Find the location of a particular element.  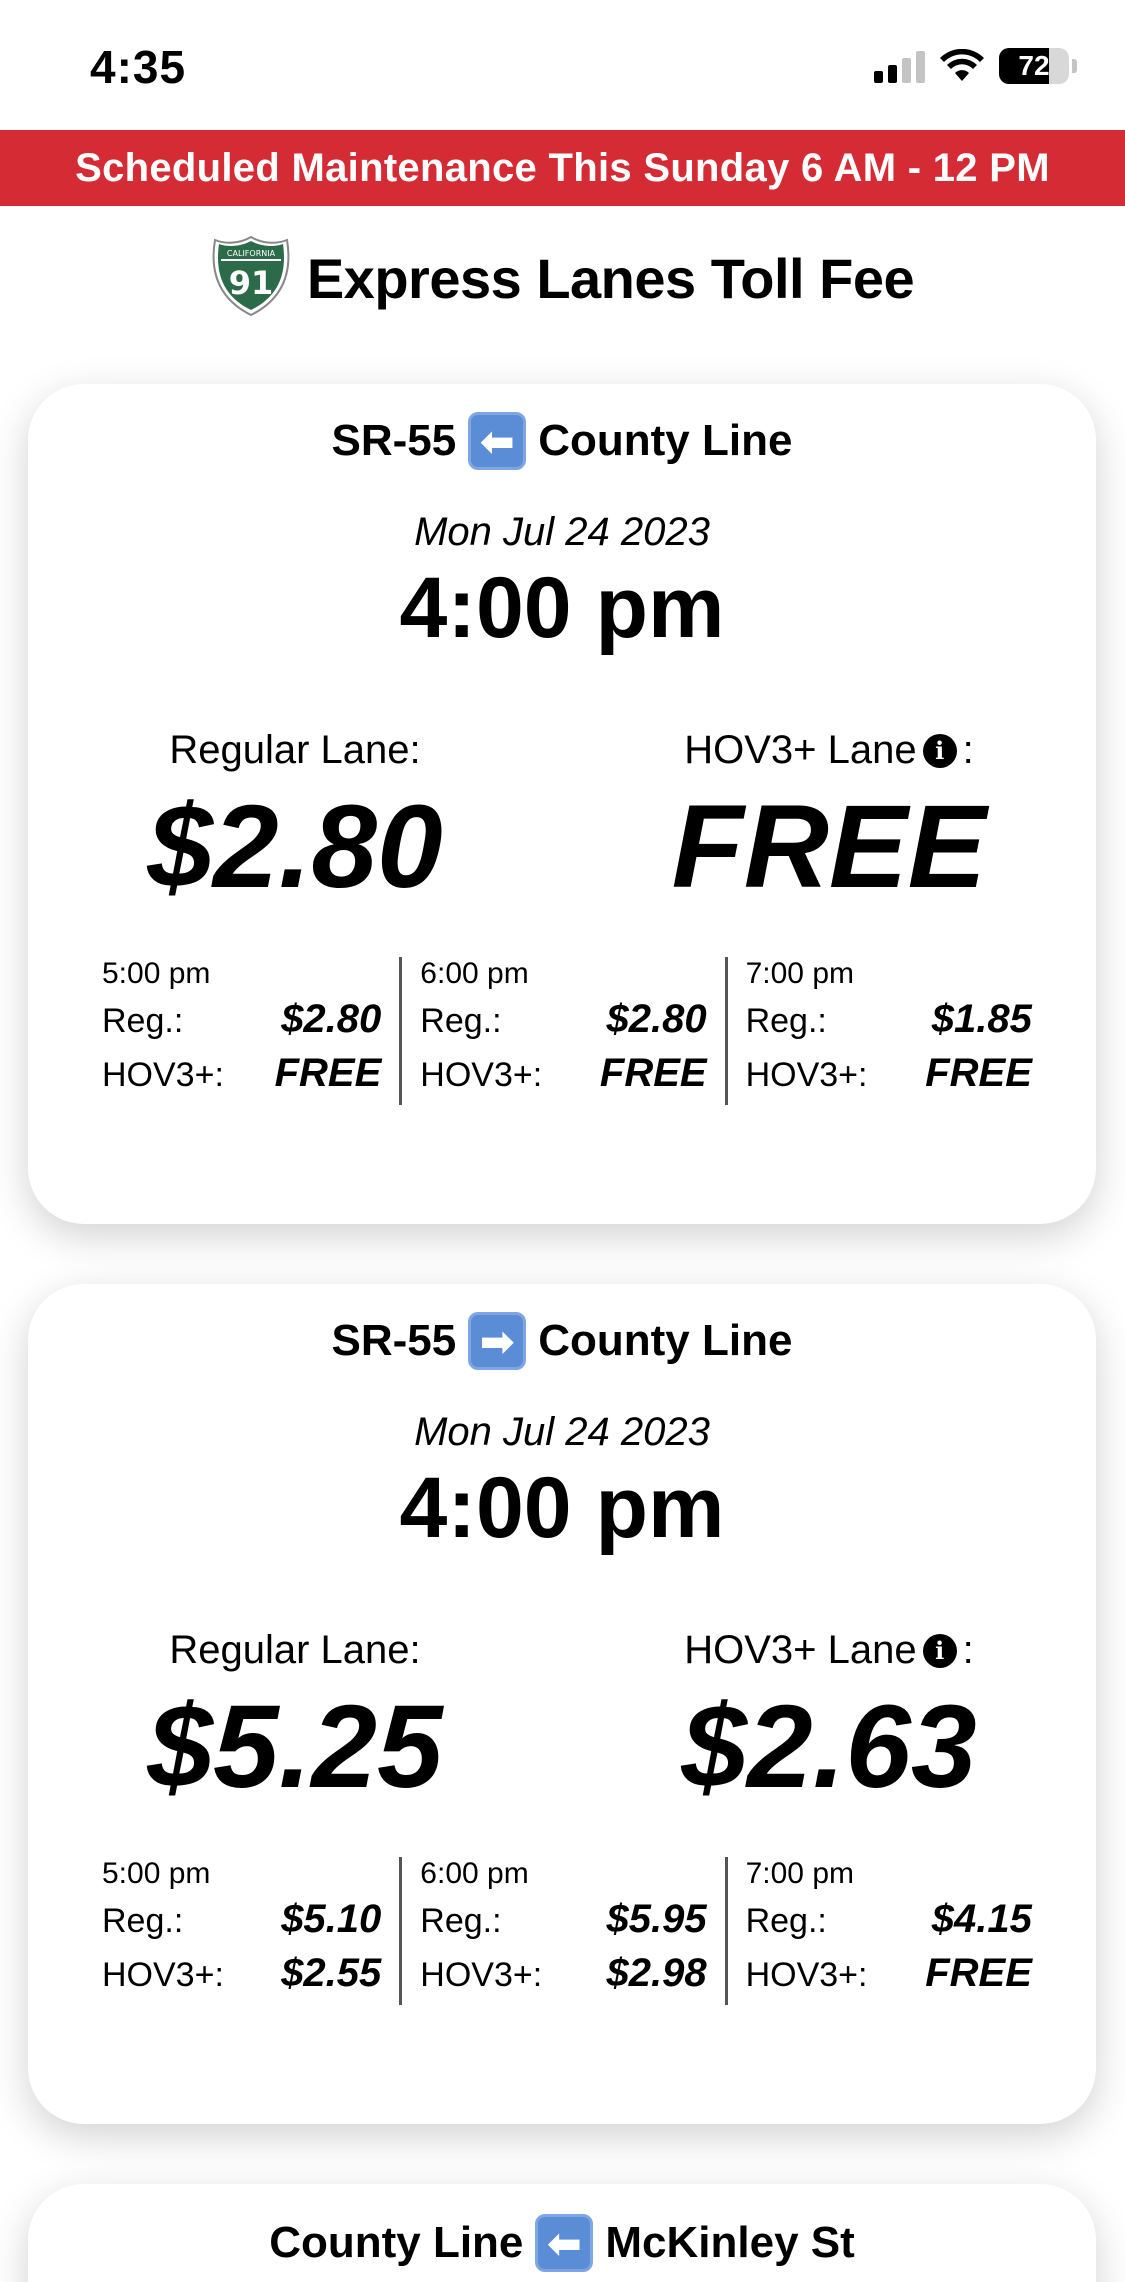

hov-lane: HOV3+ Lane i: $2.63 is located at coordinates (829, 1717).